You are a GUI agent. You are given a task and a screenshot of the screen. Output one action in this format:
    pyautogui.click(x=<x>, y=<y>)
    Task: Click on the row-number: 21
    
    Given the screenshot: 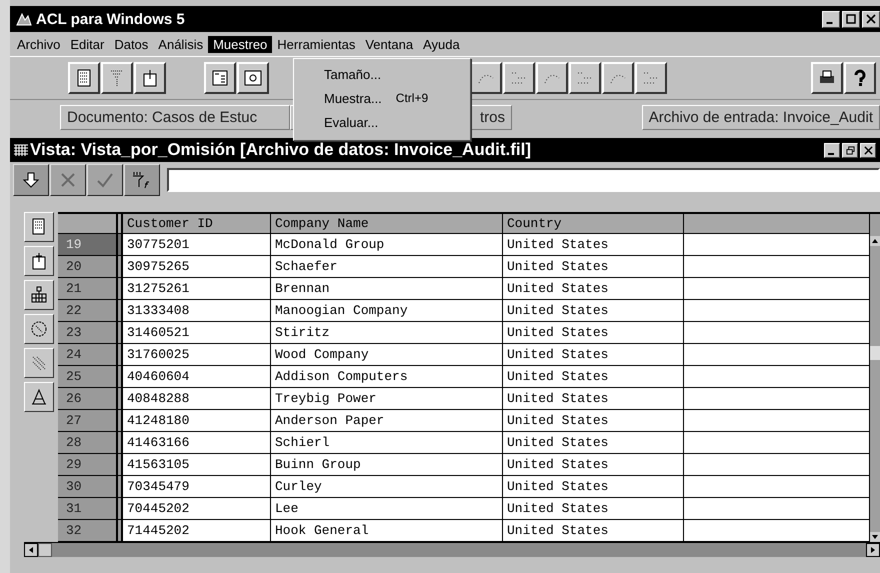 What is the action you would take?
    pyautogui.click(x=90, y=288)
    